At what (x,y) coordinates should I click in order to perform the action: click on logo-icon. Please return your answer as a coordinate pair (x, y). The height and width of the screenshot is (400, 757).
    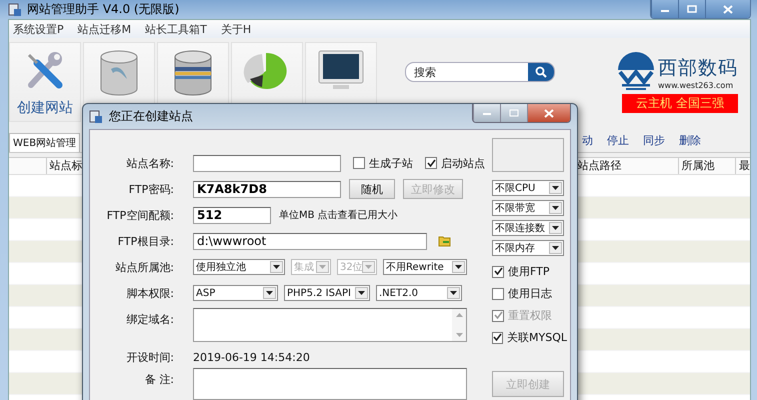
    Looking at the image, I should click on (636, 72).